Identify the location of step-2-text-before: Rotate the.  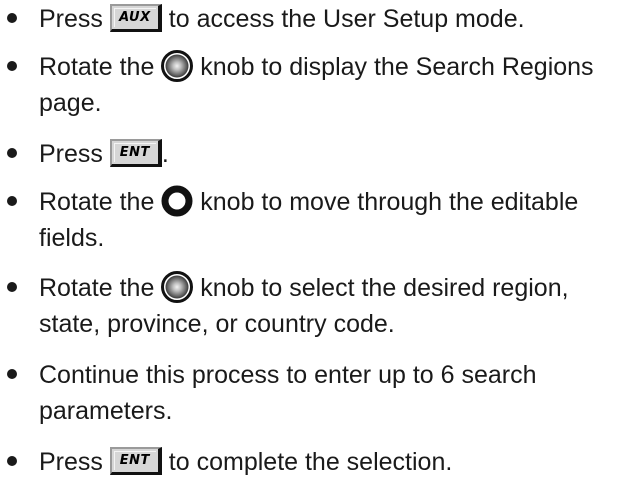
(100, 67).